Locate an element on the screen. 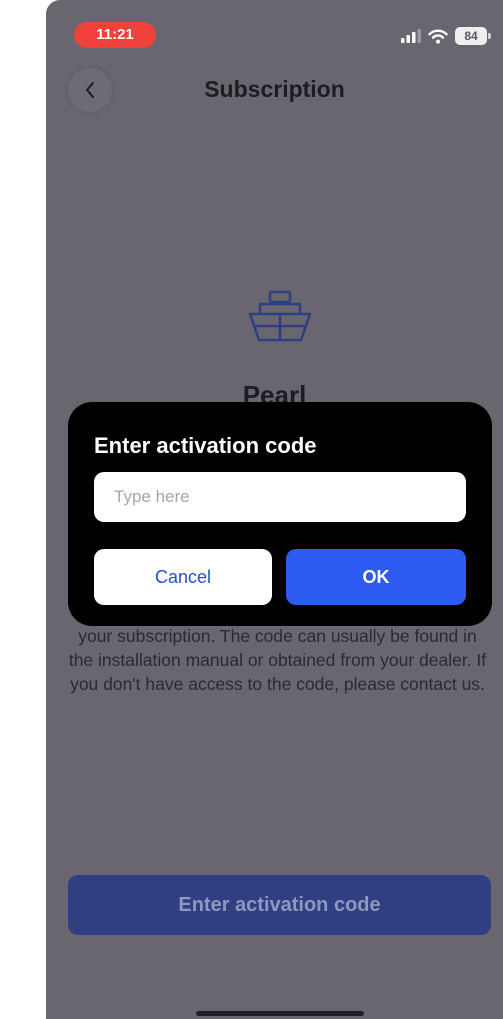 The image size is (503, 1019). status-icons: 84 is located at coordinates (446, 36).